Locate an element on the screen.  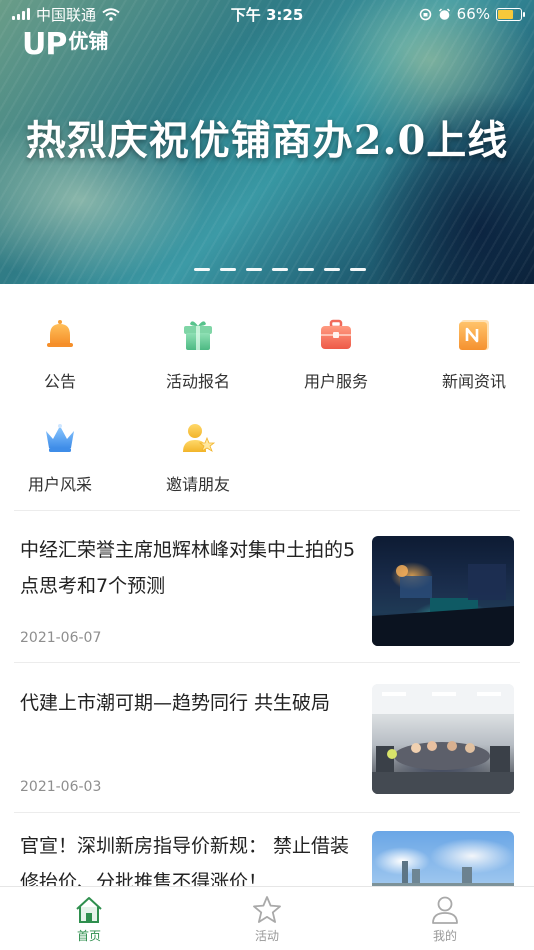
event-stage-image is located at coordinates (443, 605).